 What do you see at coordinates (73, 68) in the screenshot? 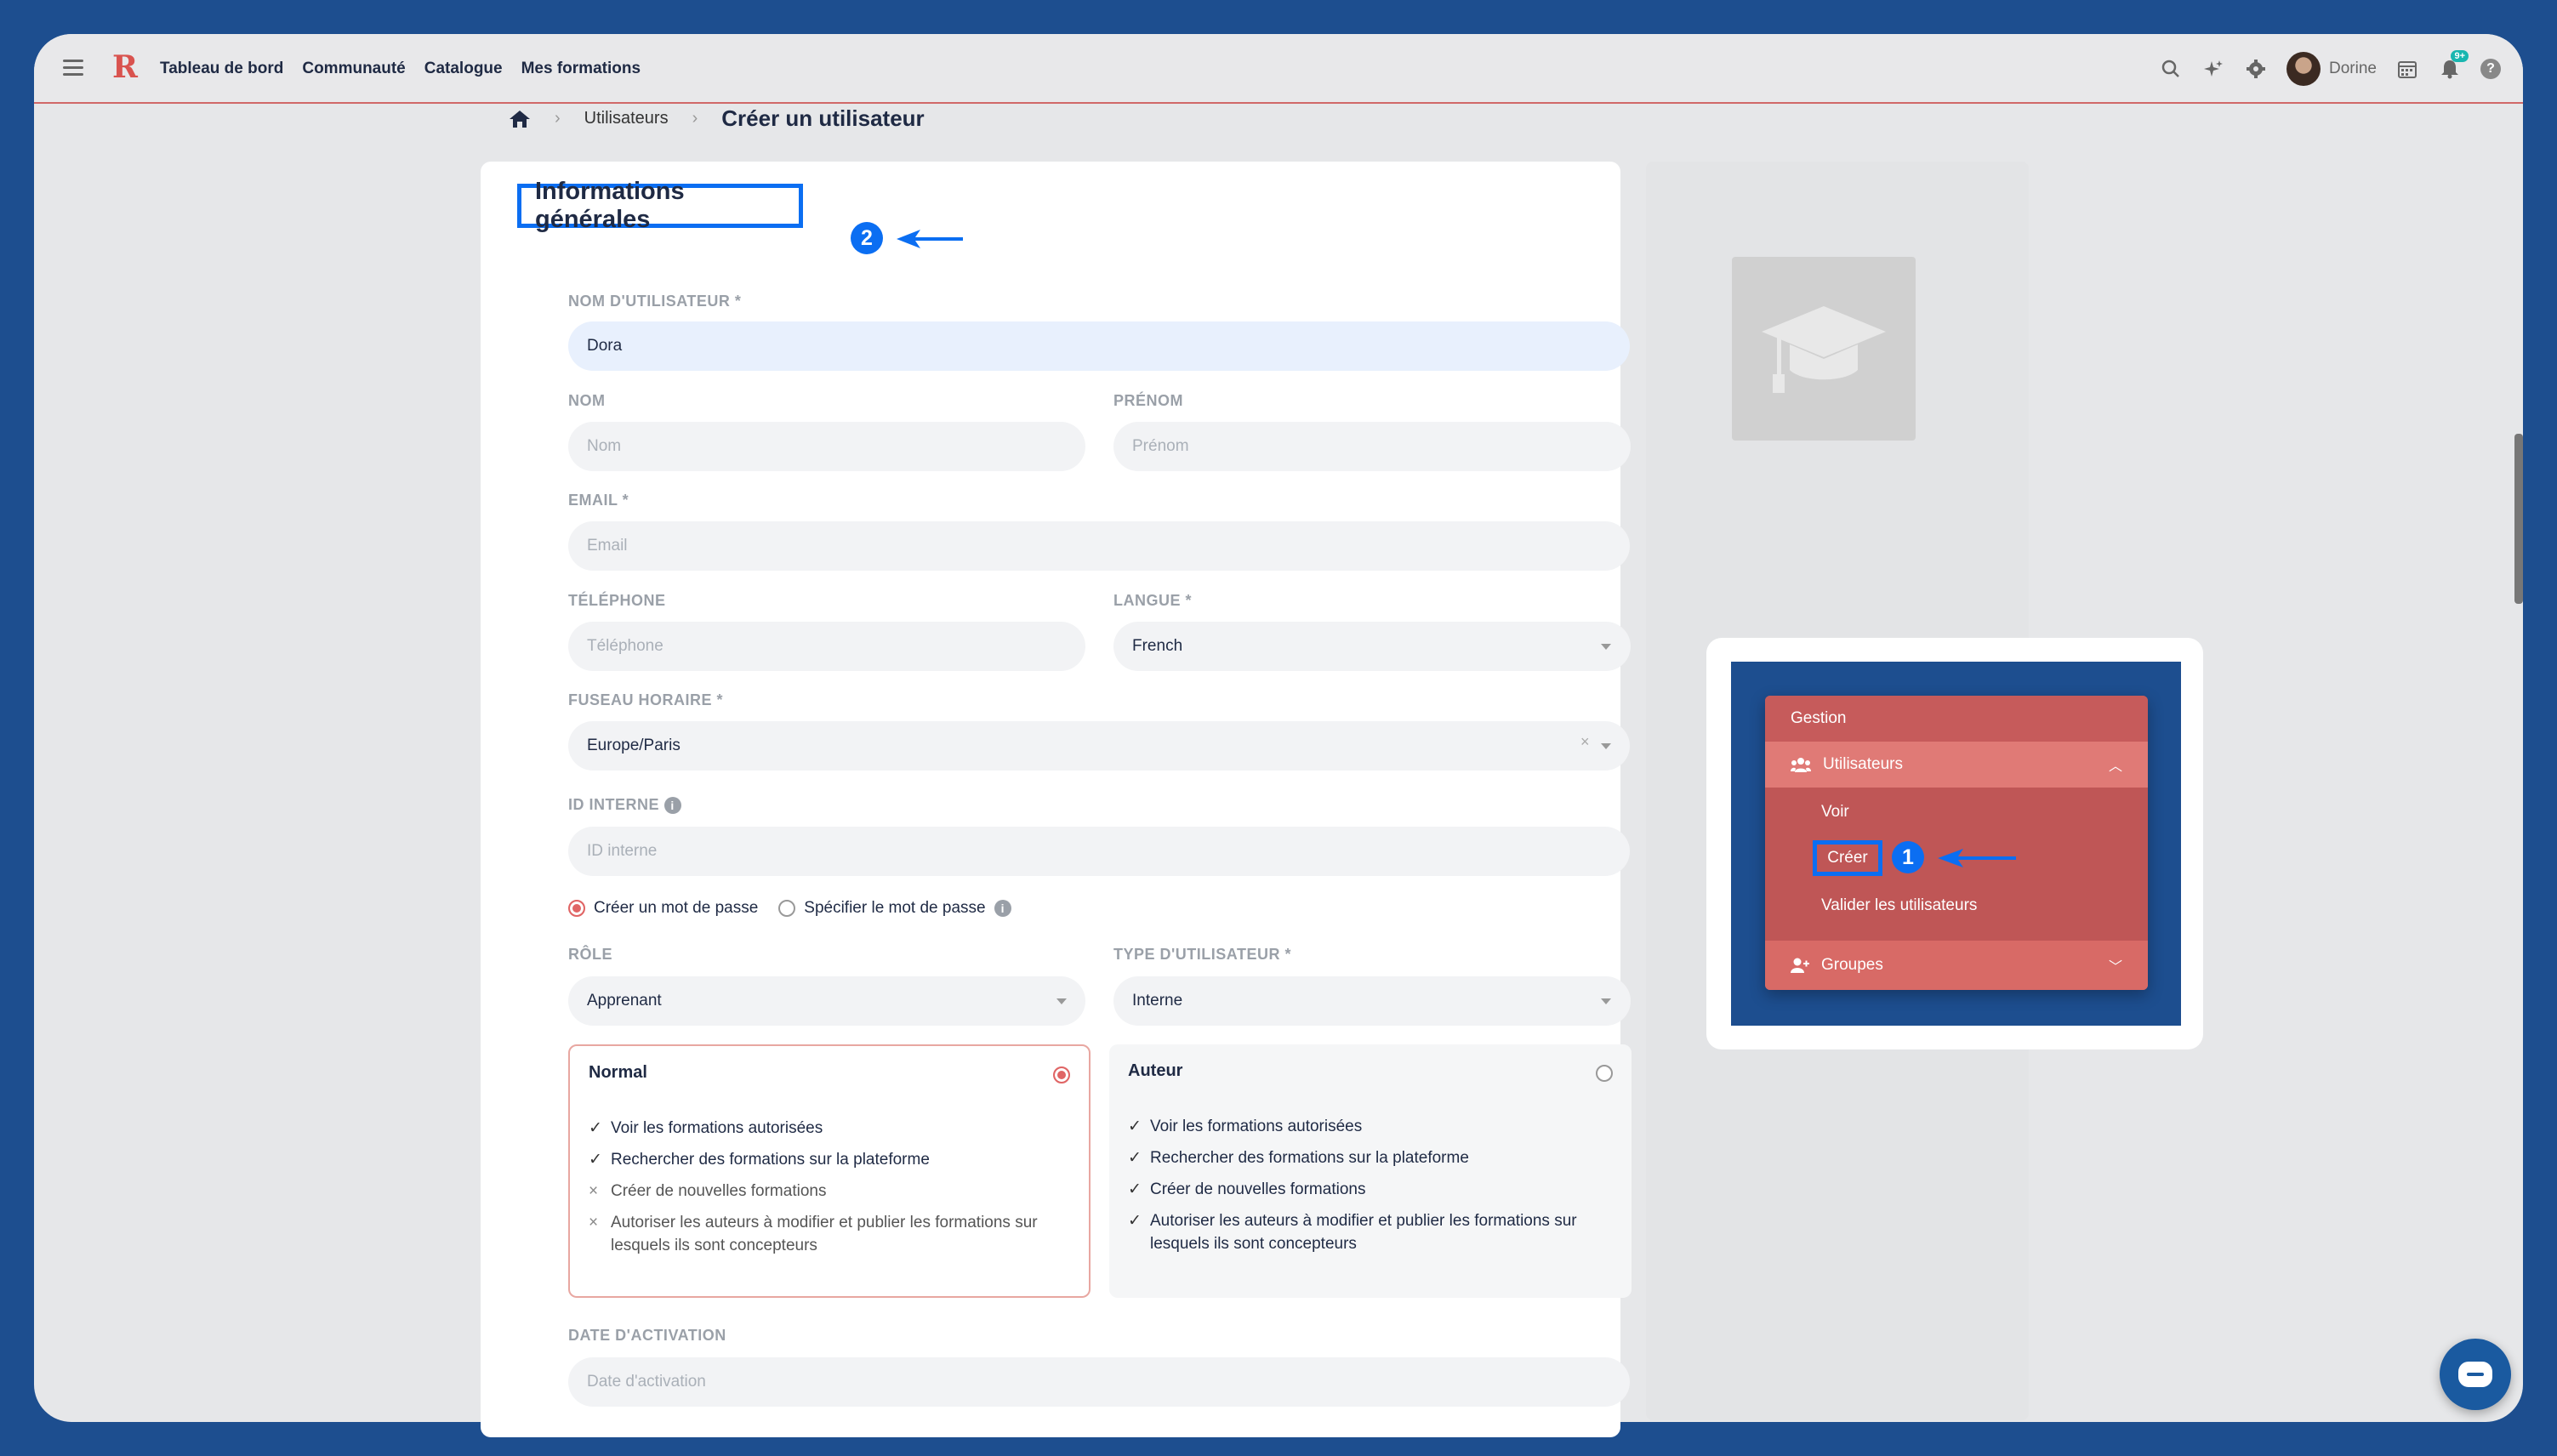
I see `hamburger-menu-icon` at bounding box center [73, 68].